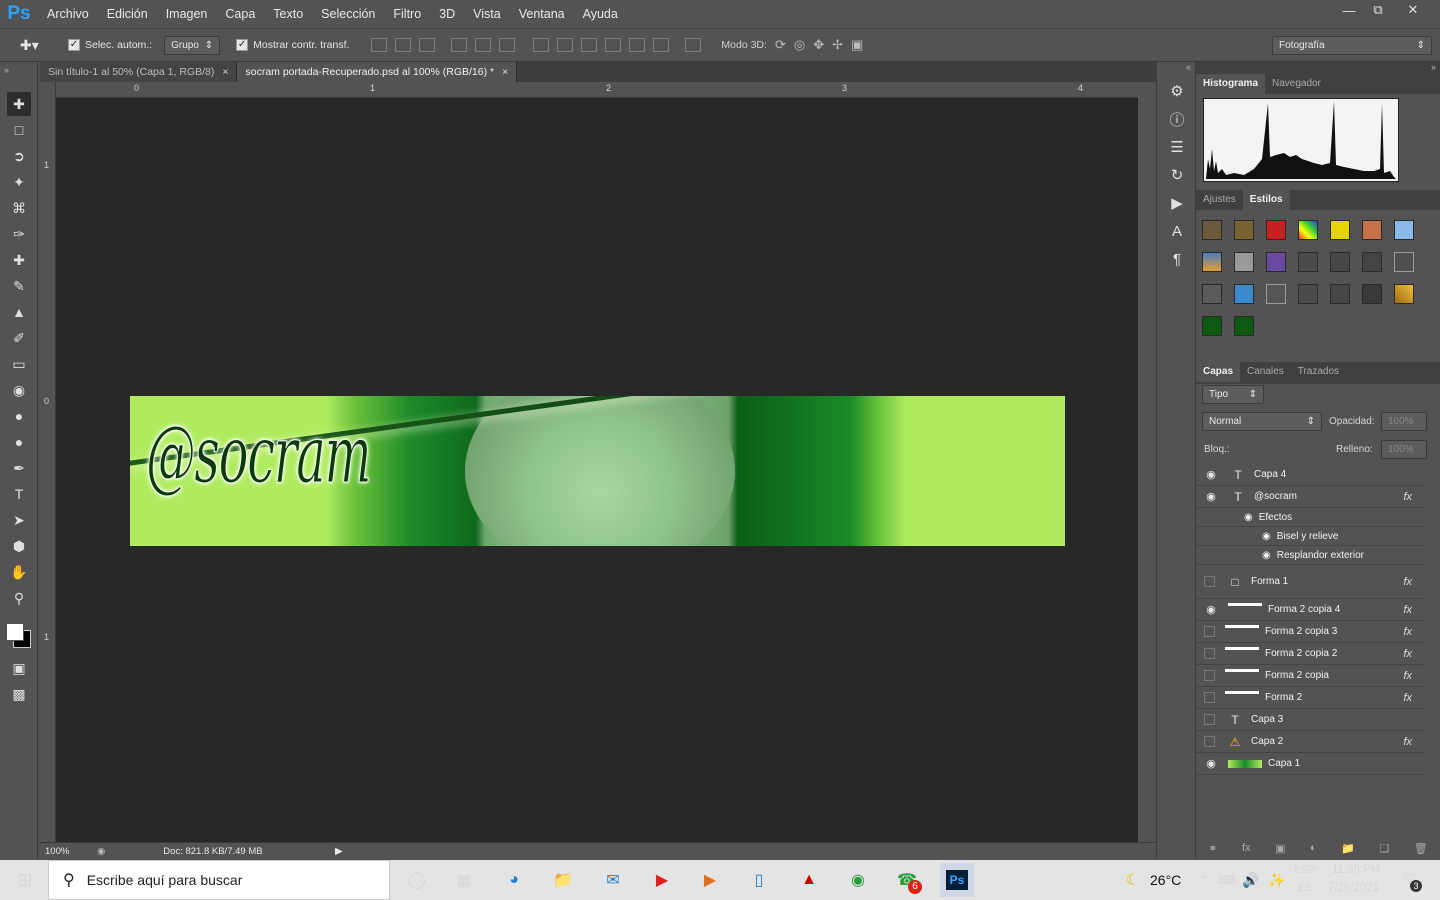  Describe the element at coordinates (407, 14) in the screenshot. I see `menu-filtro: Filtro` at that location.